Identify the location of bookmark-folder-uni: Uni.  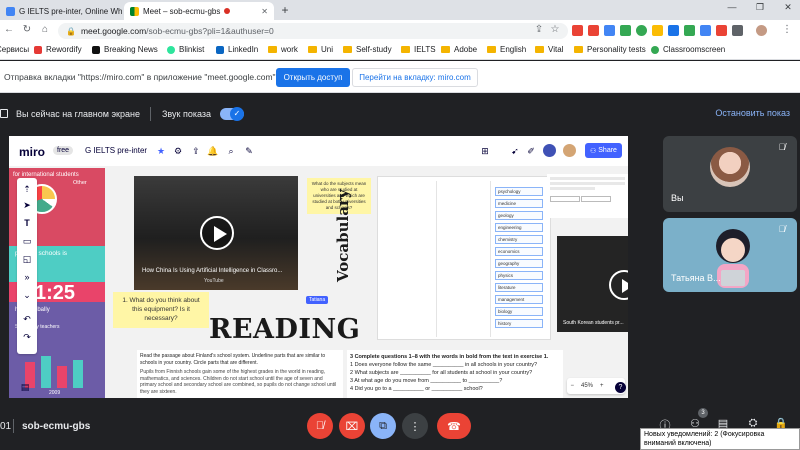
(320, 49).